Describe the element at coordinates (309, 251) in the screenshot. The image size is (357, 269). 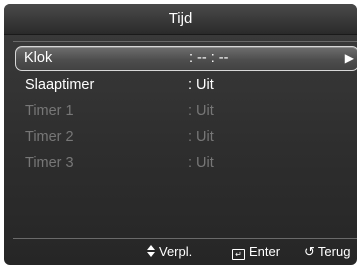
I see `return-icon: ↺` at that location.